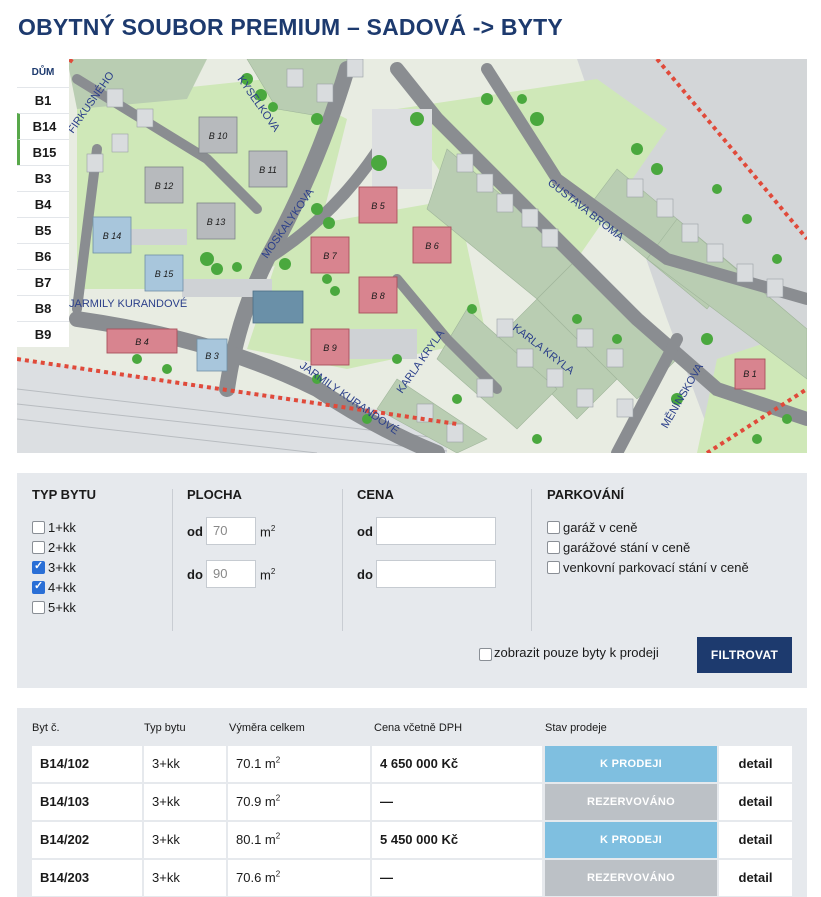  I want to click on house-item-b4: B4, so click(43, 204).